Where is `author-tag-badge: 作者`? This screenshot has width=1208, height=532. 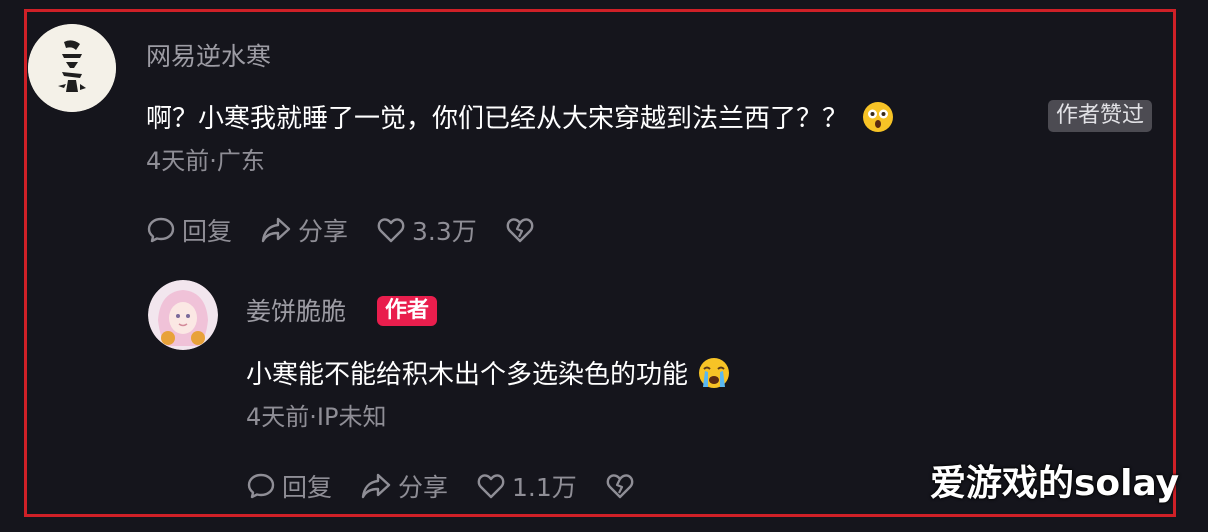
author-tag-badge: 作者 is located at coordinates (407, 311).